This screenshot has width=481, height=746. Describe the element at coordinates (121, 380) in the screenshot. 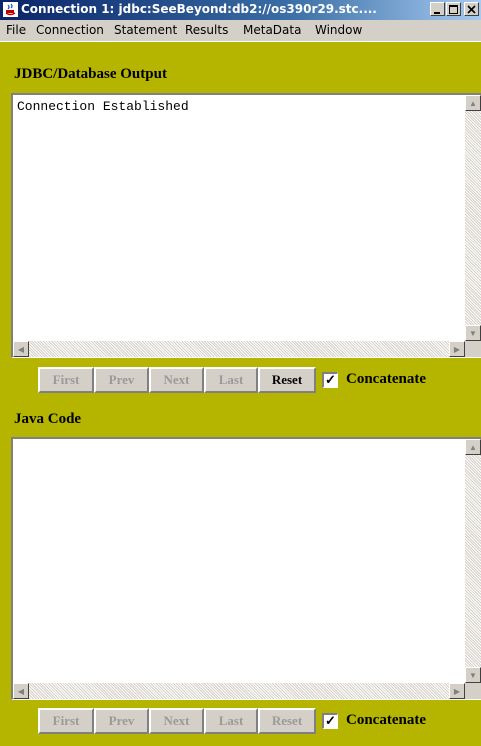

I see `output-prev-button: Prev` at that location.